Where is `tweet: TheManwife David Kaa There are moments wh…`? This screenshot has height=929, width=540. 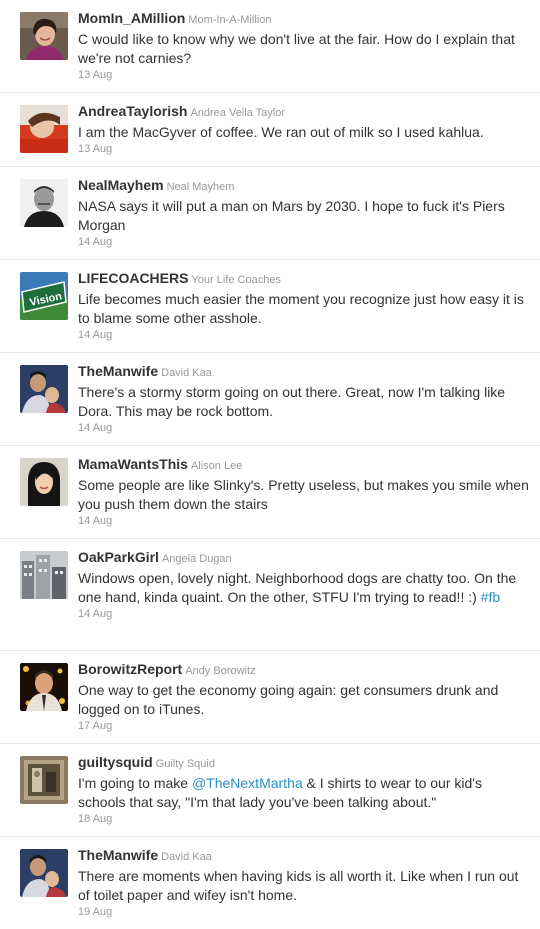
tweet: TheManwife David Kaa There are moments wh… is located at coordinates (270, 883).